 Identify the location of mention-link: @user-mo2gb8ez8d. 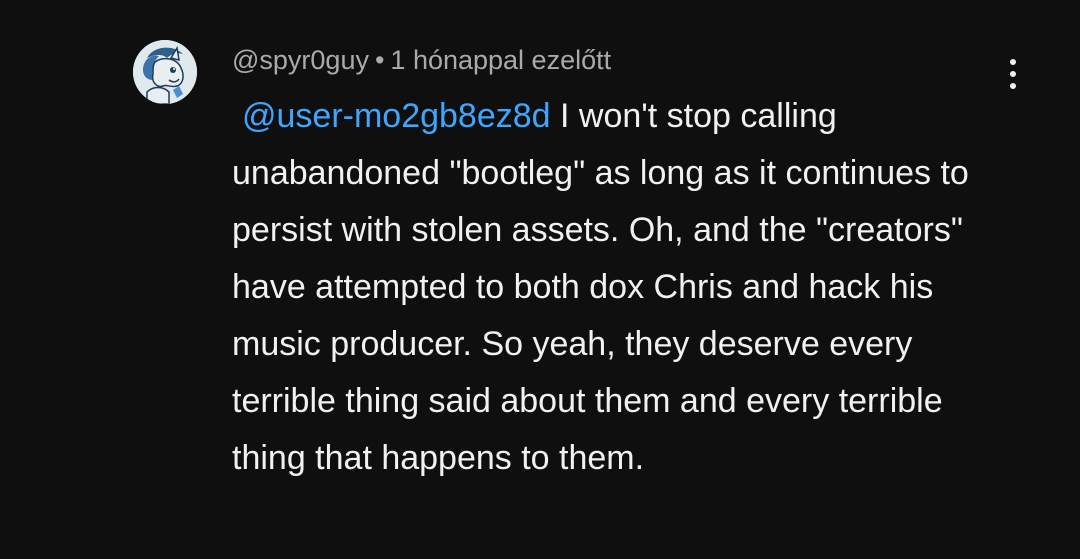
(396, 116).